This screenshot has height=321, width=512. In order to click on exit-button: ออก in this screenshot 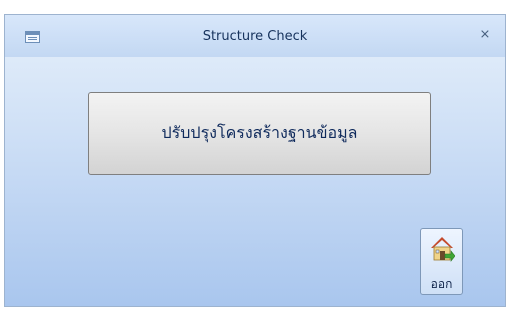, I will do `click(441, 261)`.